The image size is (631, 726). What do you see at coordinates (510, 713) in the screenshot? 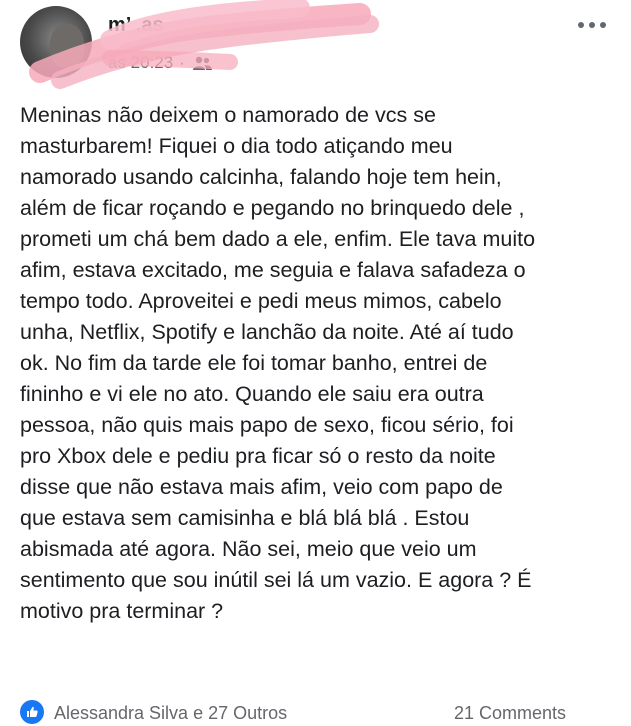
I see `comments-link: 21 Comments` at bounding box center [510, 713].